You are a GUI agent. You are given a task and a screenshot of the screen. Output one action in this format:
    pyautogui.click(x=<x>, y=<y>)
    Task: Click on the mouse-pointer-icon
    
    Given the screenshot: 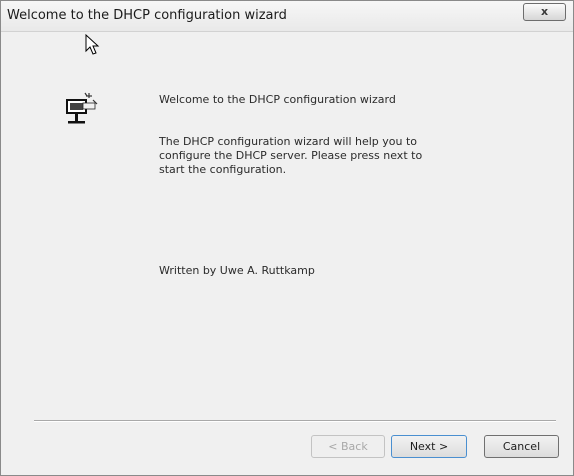 What is the action you would take?
    pyautogui.click(x=92, y=44)
    